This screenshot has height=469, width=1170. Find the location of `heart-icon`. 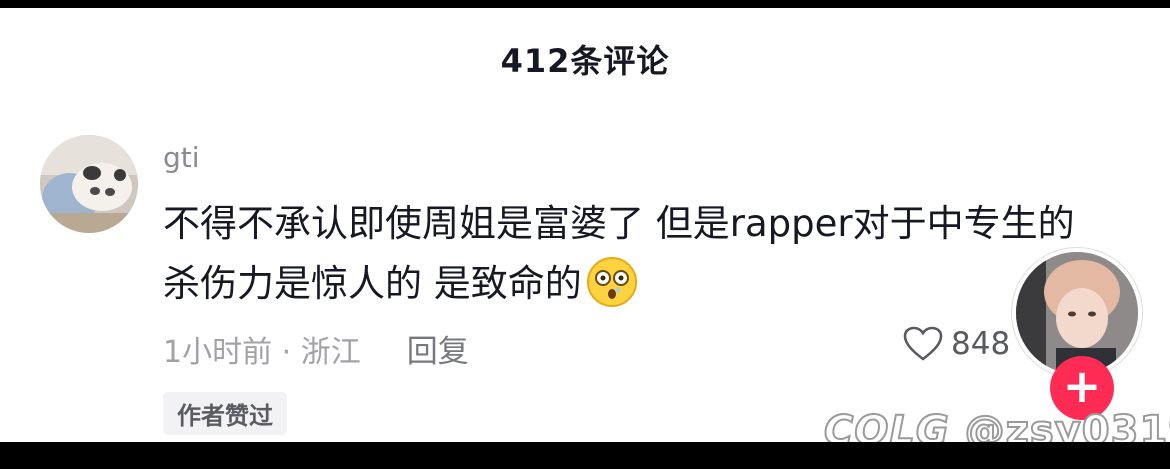

heart-icon is located at coordinates (923, 343).